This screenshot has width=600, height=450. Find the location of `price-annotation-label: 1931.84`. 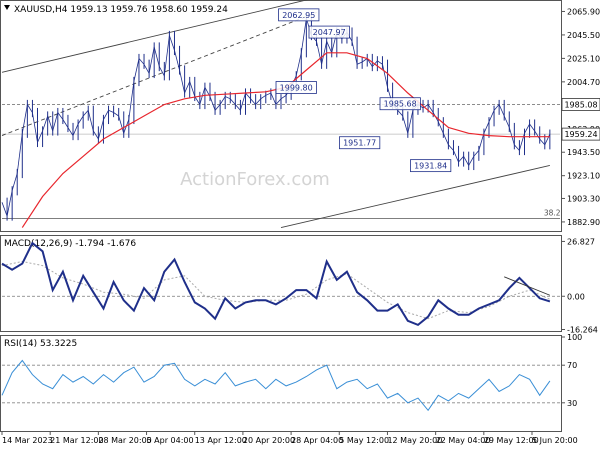

price-annotation-label: 1931.84 is located at coordinates (430, 166).